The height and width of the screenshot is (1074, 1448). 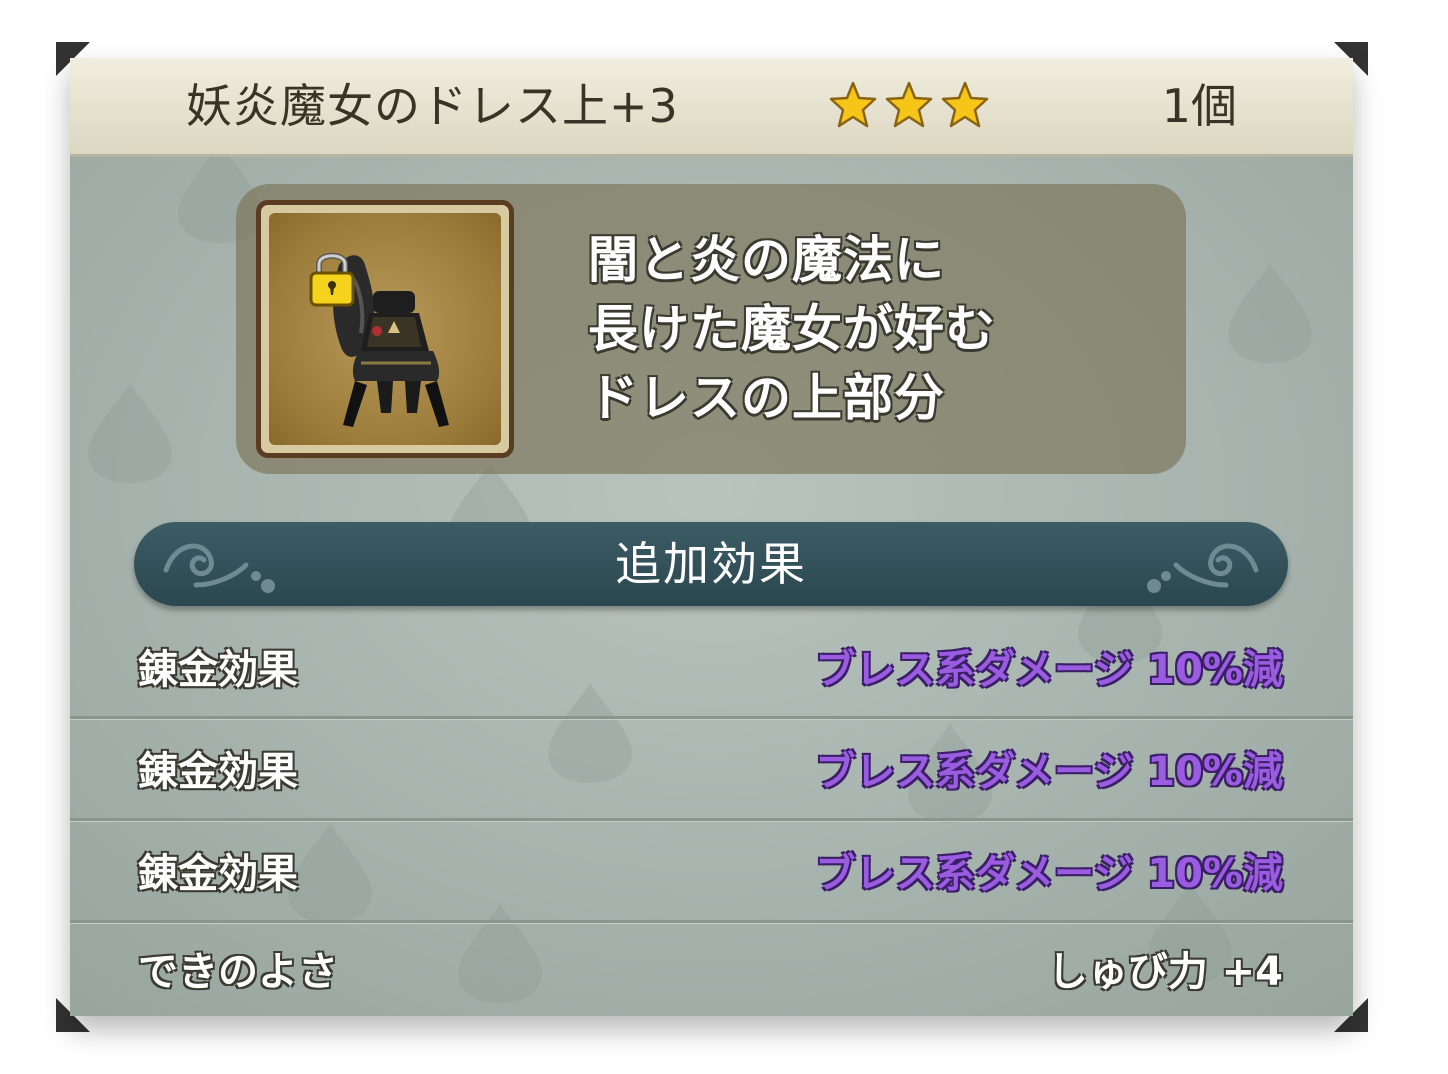 I want to click on additional-effects-banner: 追加効果, so click(x=711, y=564).